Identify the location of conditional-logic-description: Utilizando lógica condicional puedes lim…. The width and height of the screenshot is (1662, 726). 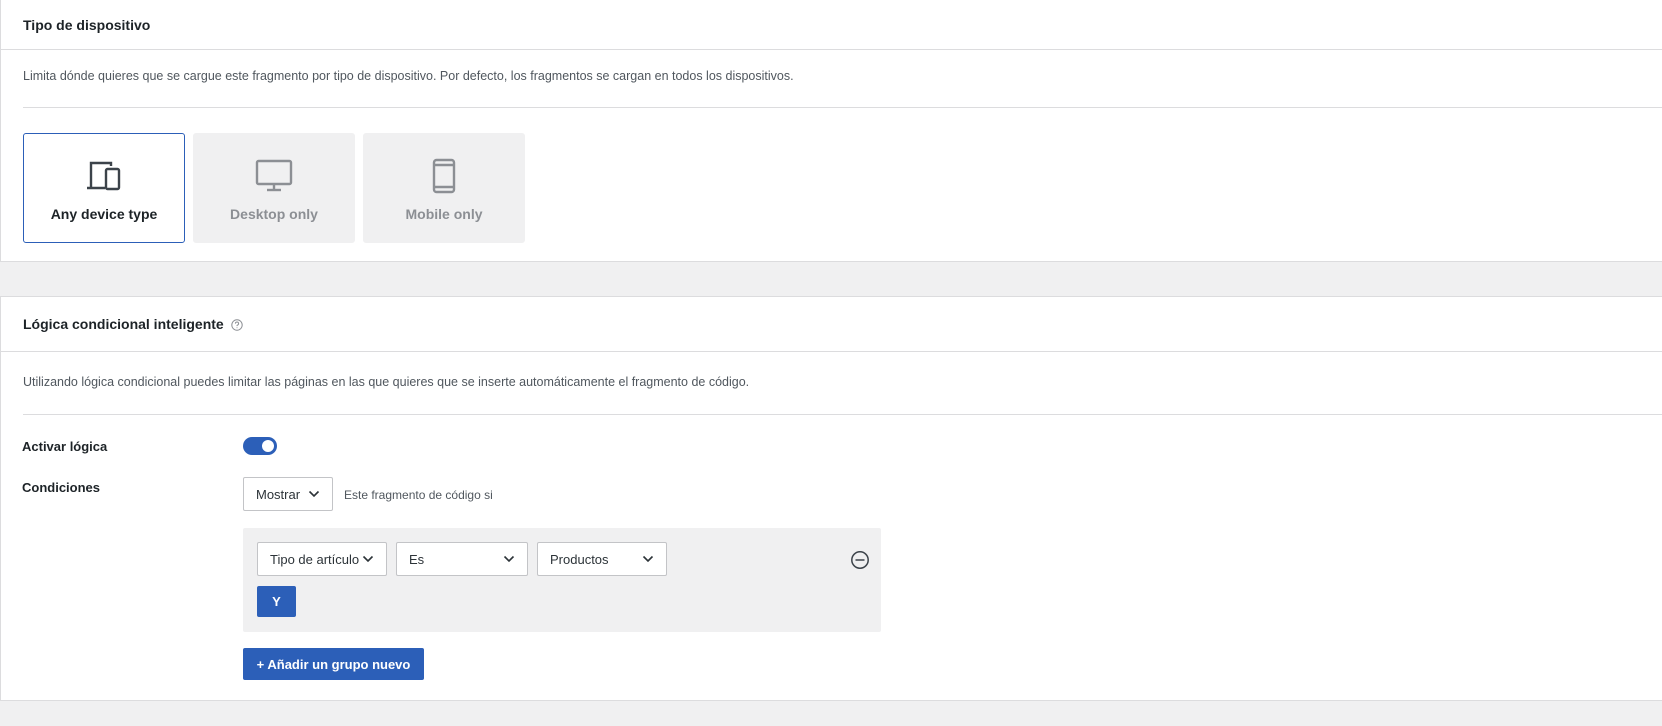
(386, 382).